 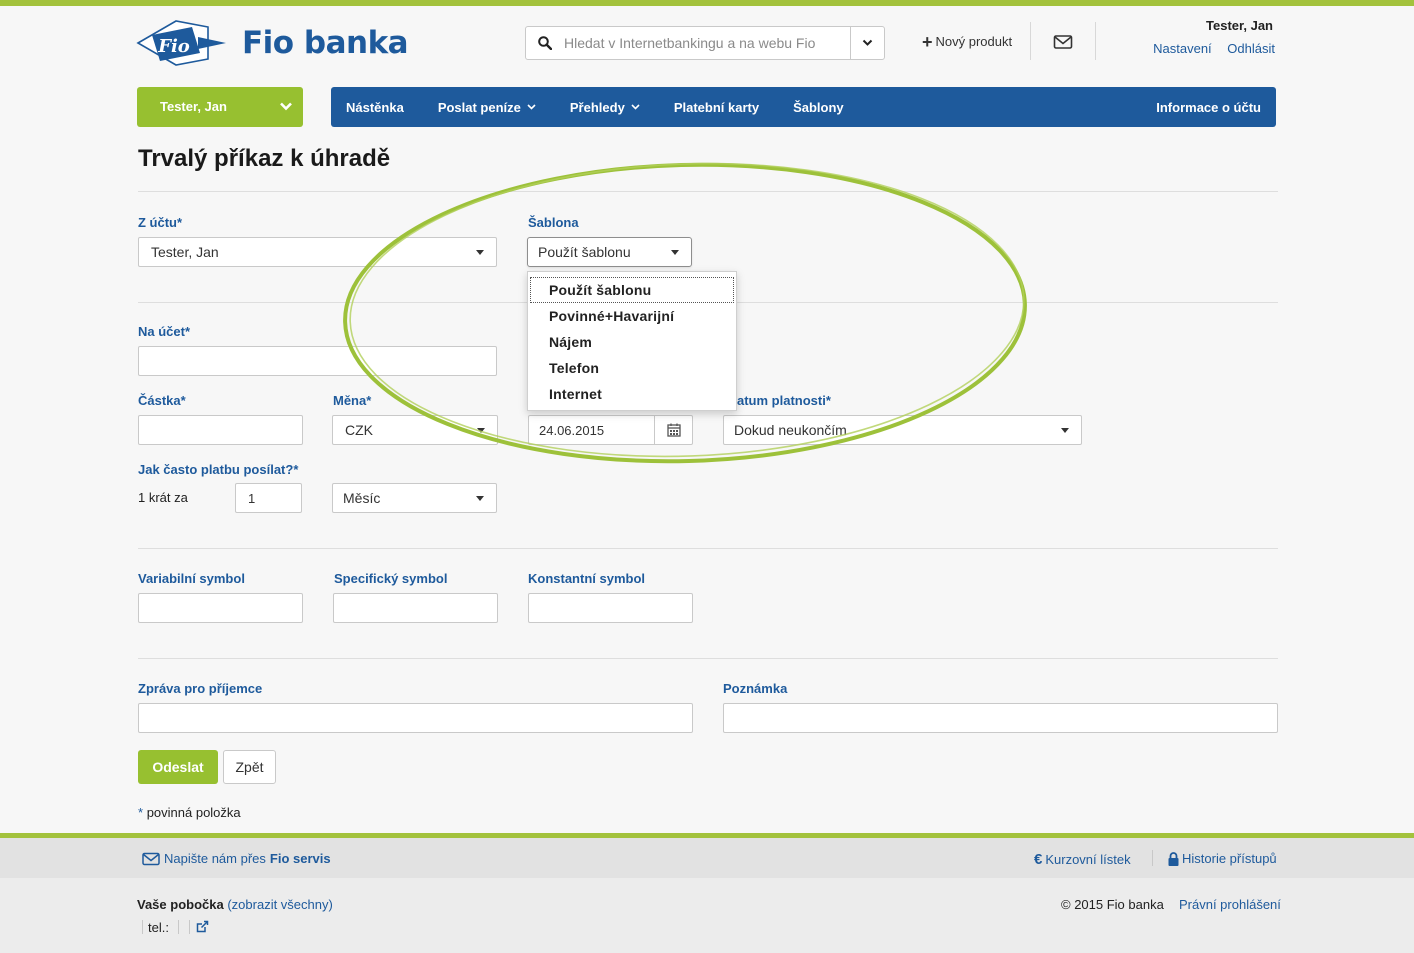 What do you see at coordinates (1038, 859) in the screenshot?
I see `euro-icon: €` at bounding box center [1038, 859].